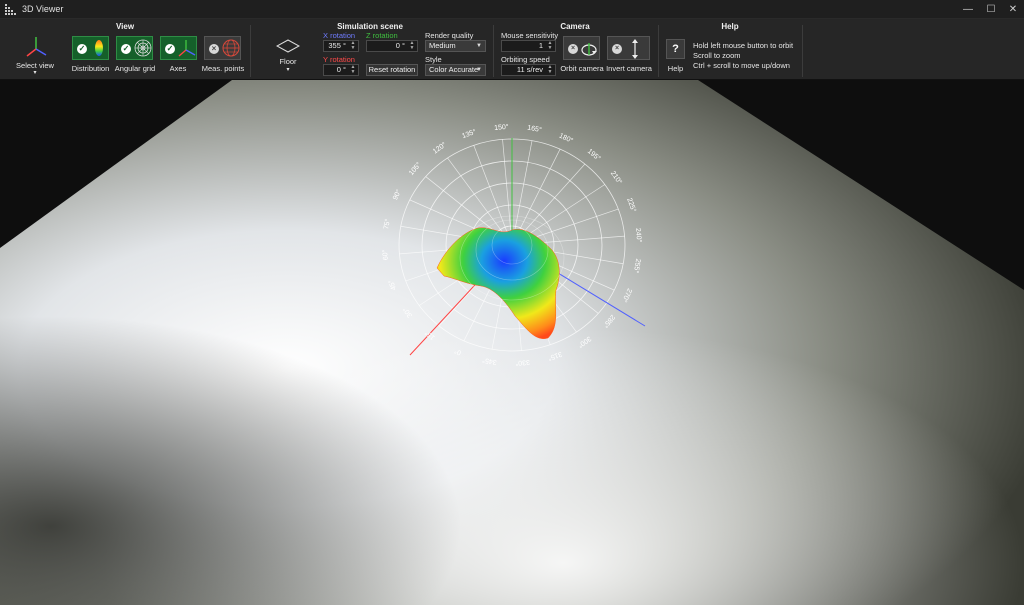 The width and height of the screenshot is (1024, 605). Describe the element at coordinates (589, 49) in the screenshot. I see `orbit-icon` at that location.